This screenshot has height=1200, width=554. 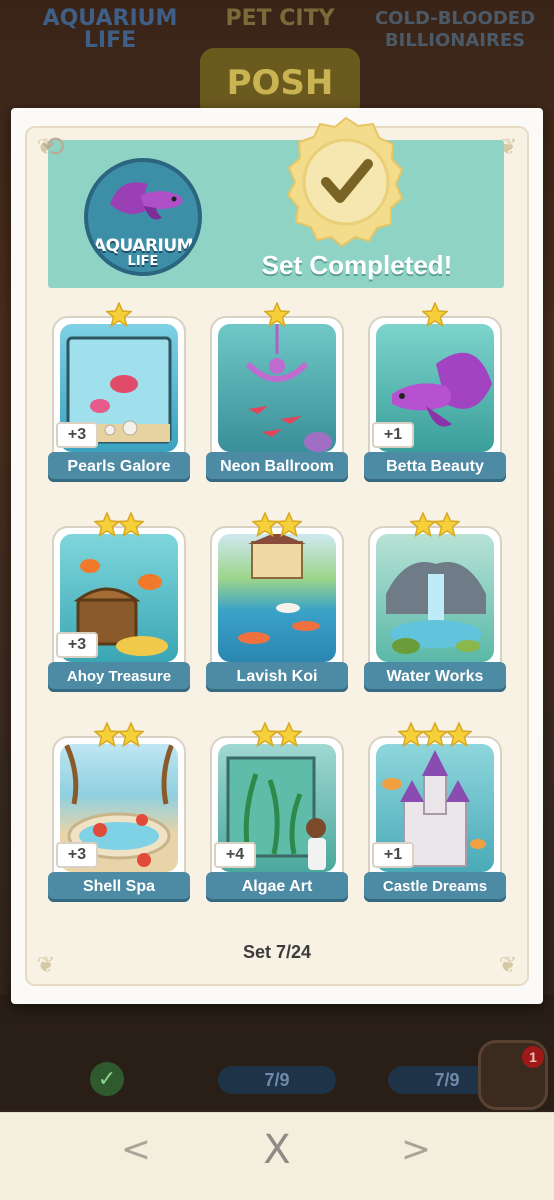 What do you see at coordinates (107, 1079) in the screenshot?
I see `set-complete-check-icon: ✓` at bounding box center [107, 1079].